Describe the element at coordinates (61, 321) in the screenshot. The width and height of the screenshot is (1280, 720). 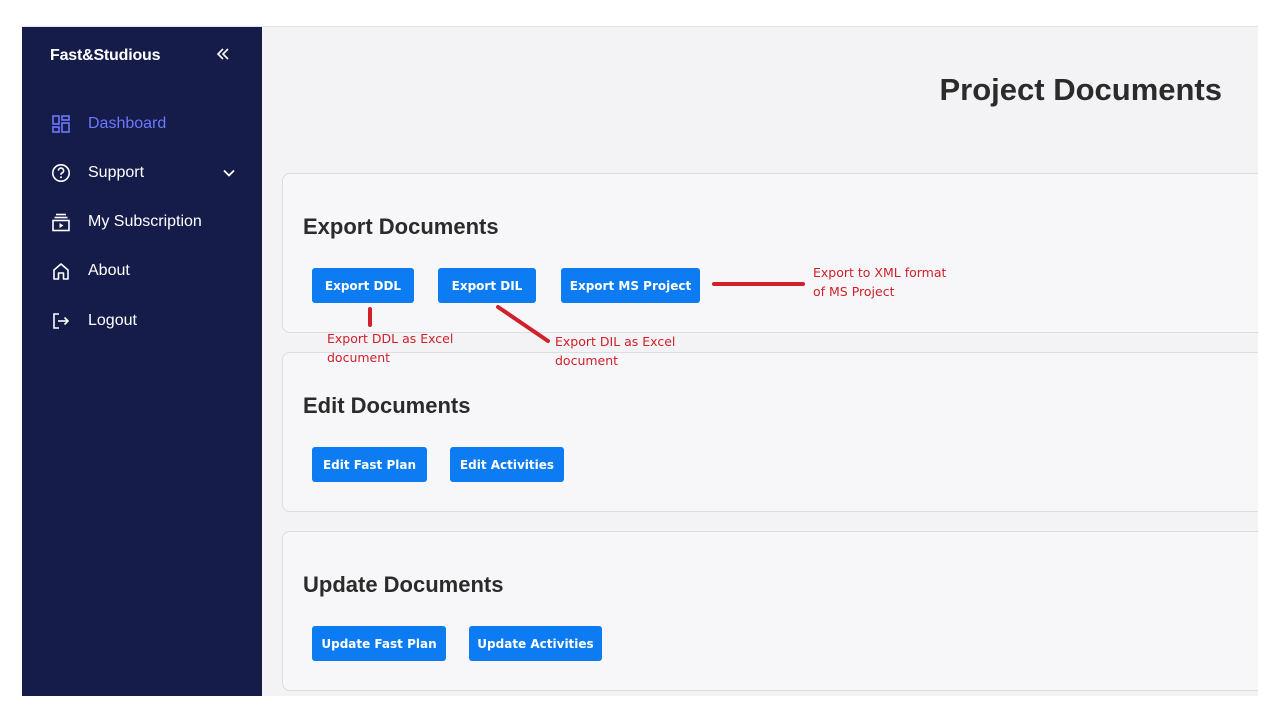
I see `logout-icon` at that location.